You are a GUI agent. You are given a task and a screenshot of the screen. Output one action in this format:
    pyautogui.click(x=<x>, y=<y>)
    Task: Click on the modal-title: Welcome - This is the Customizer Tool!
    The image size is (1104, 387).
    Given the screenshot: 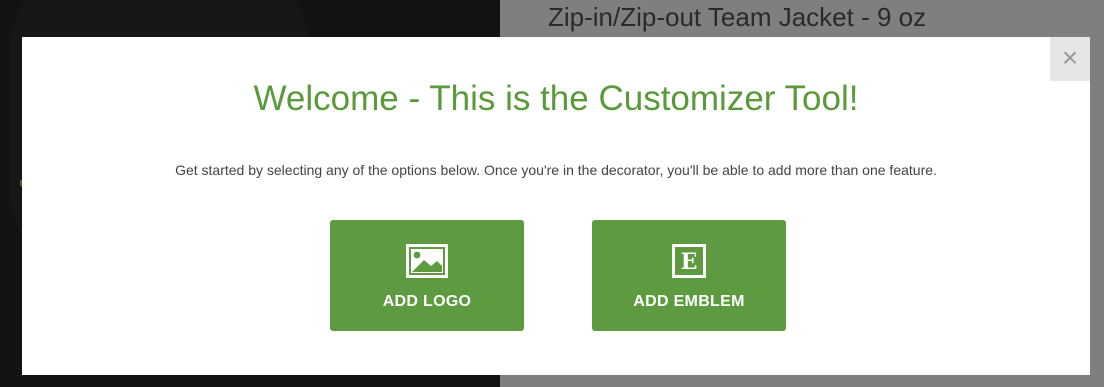 What is the action you would take?
    pyautogui.click(x=556, y=98)
    